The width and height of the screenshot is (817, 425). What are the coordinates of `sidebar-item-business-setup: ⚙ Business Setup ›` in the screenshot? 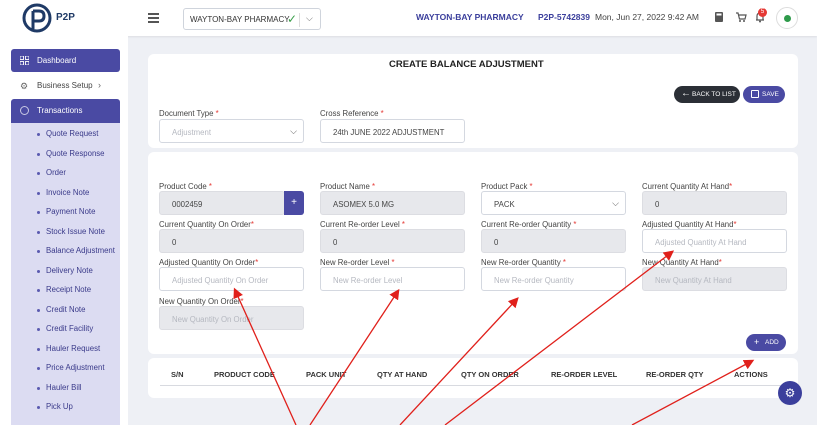 It's located at (65, 86).